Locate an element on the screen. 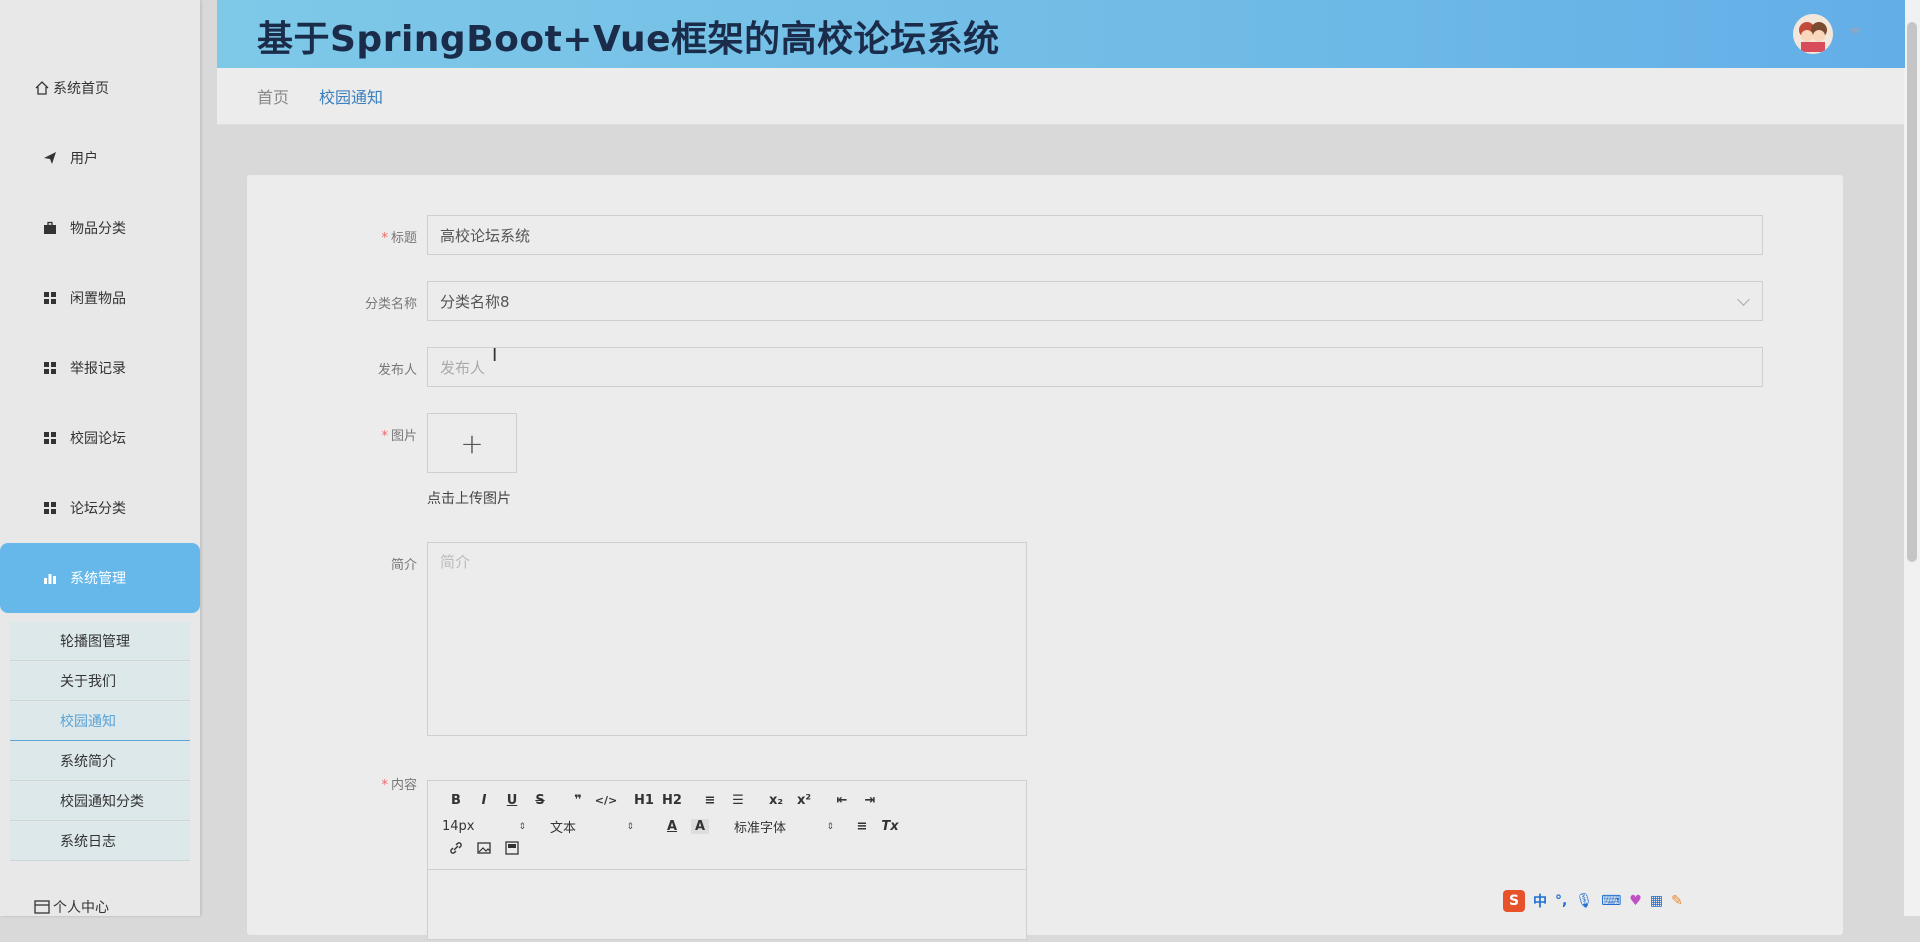  plus-icon: + is located at coordinates (472, 443).